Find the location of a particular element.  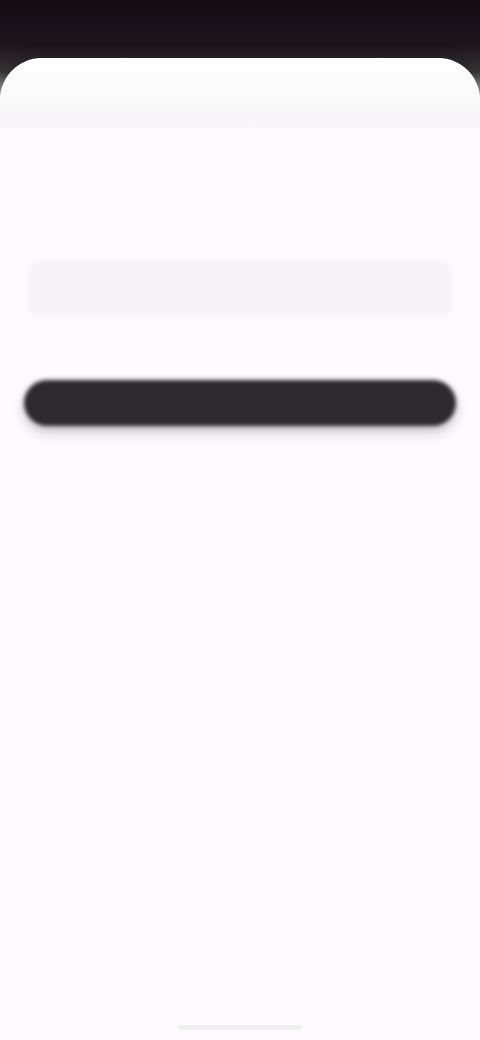

back-button is located at coordinates (42, 82).